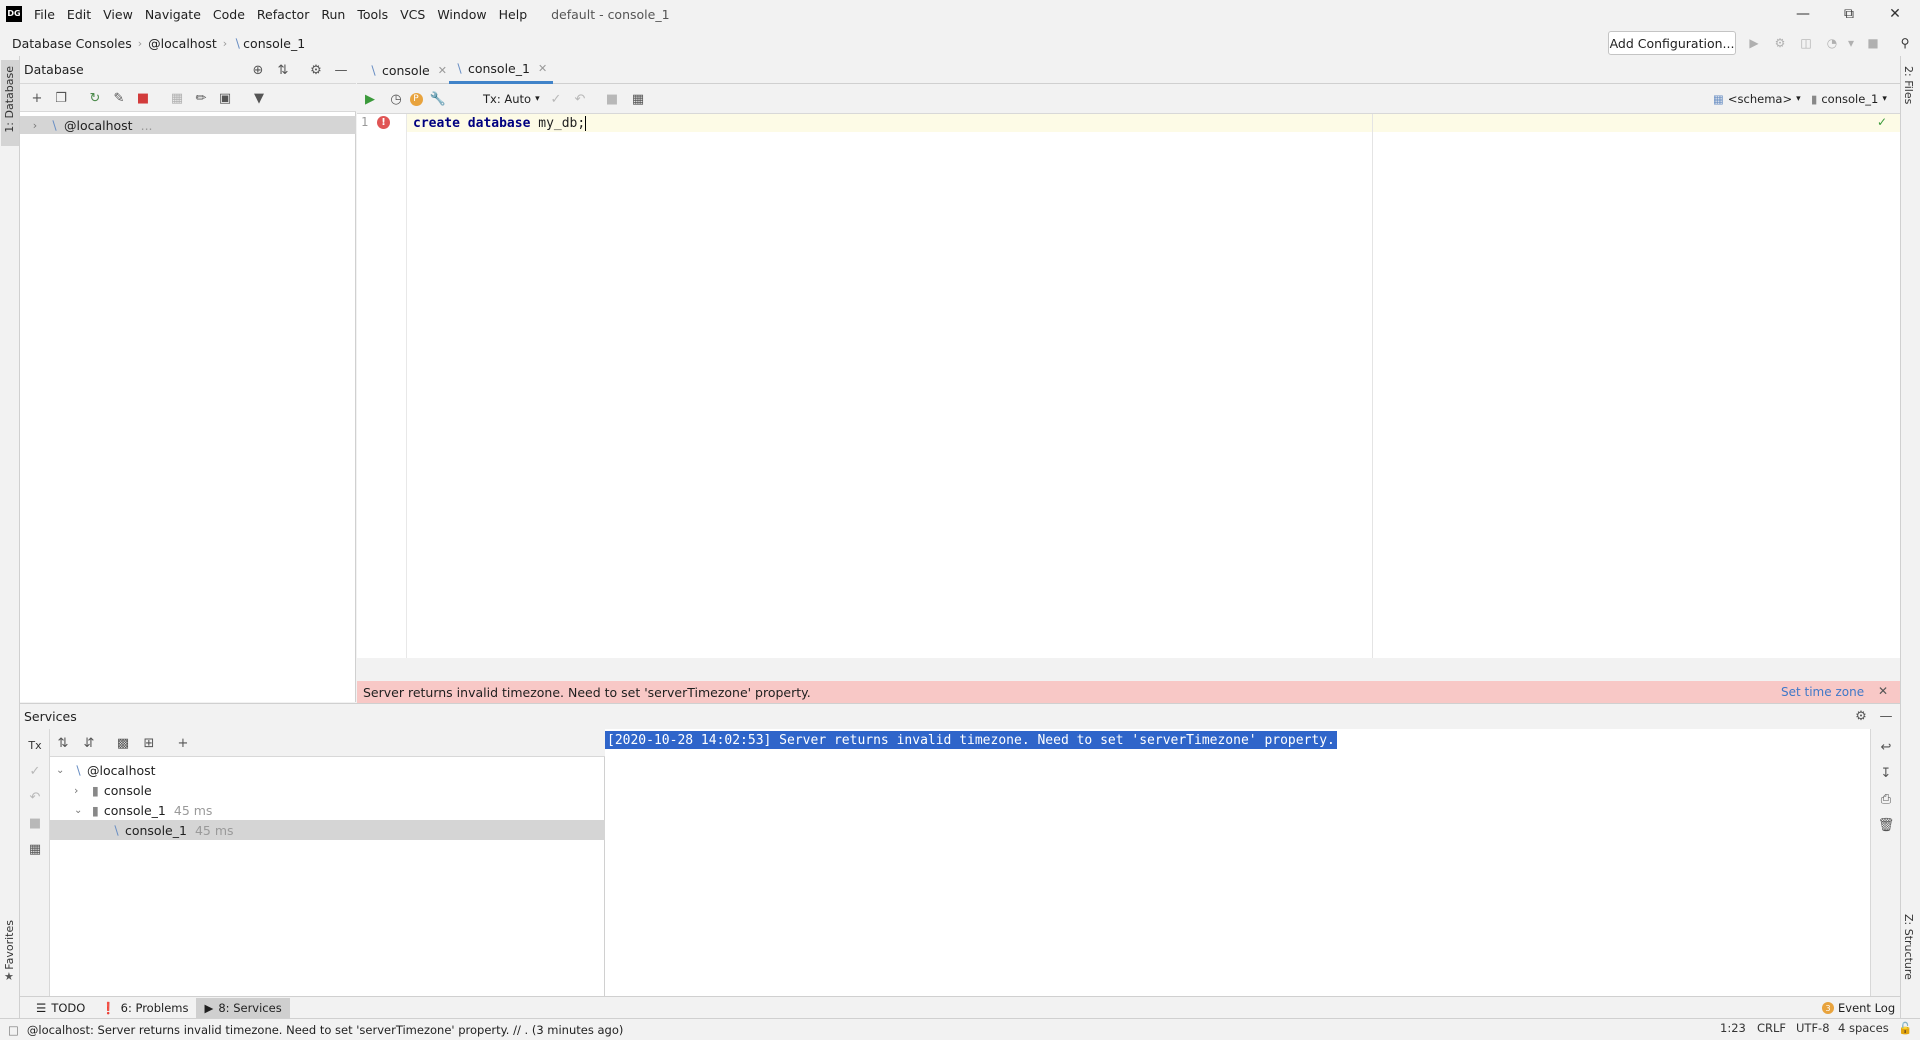  What do you see at coordinates (95, 98) in the screenshot?
I see `refresh-icon: ↻` at bounding box center [95, 98].